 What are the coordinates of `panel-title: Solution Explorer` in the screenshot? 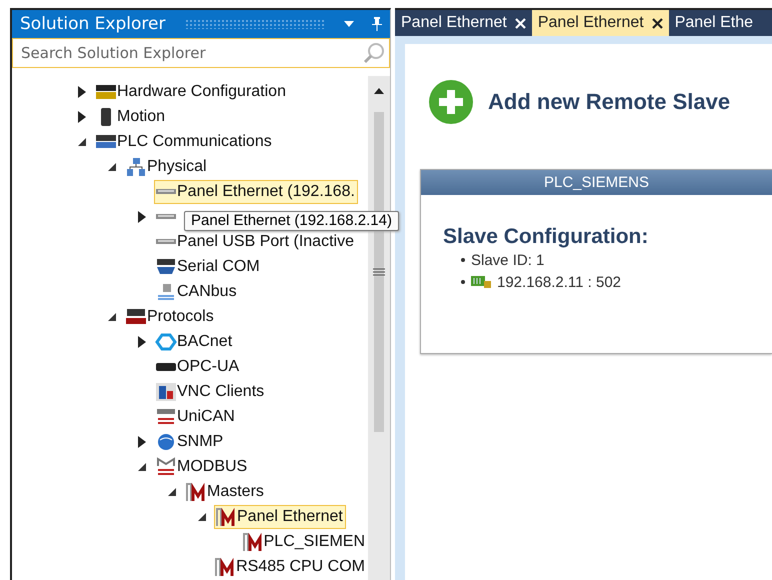 It's located at (93, 24).